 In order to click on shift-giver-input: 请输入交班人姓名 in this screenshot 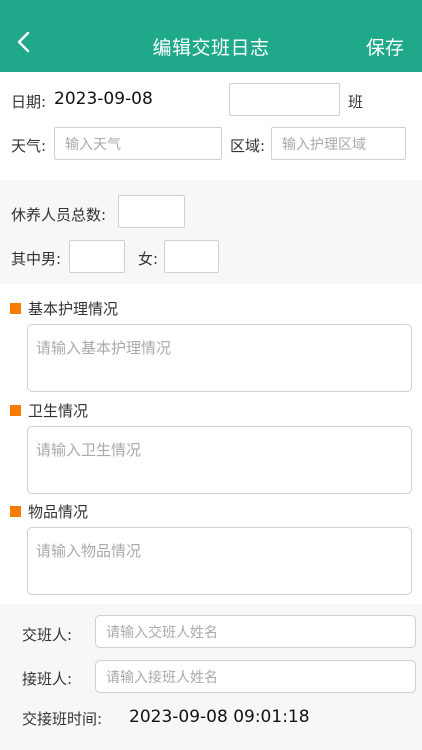, I will do `click(255, 631)`.